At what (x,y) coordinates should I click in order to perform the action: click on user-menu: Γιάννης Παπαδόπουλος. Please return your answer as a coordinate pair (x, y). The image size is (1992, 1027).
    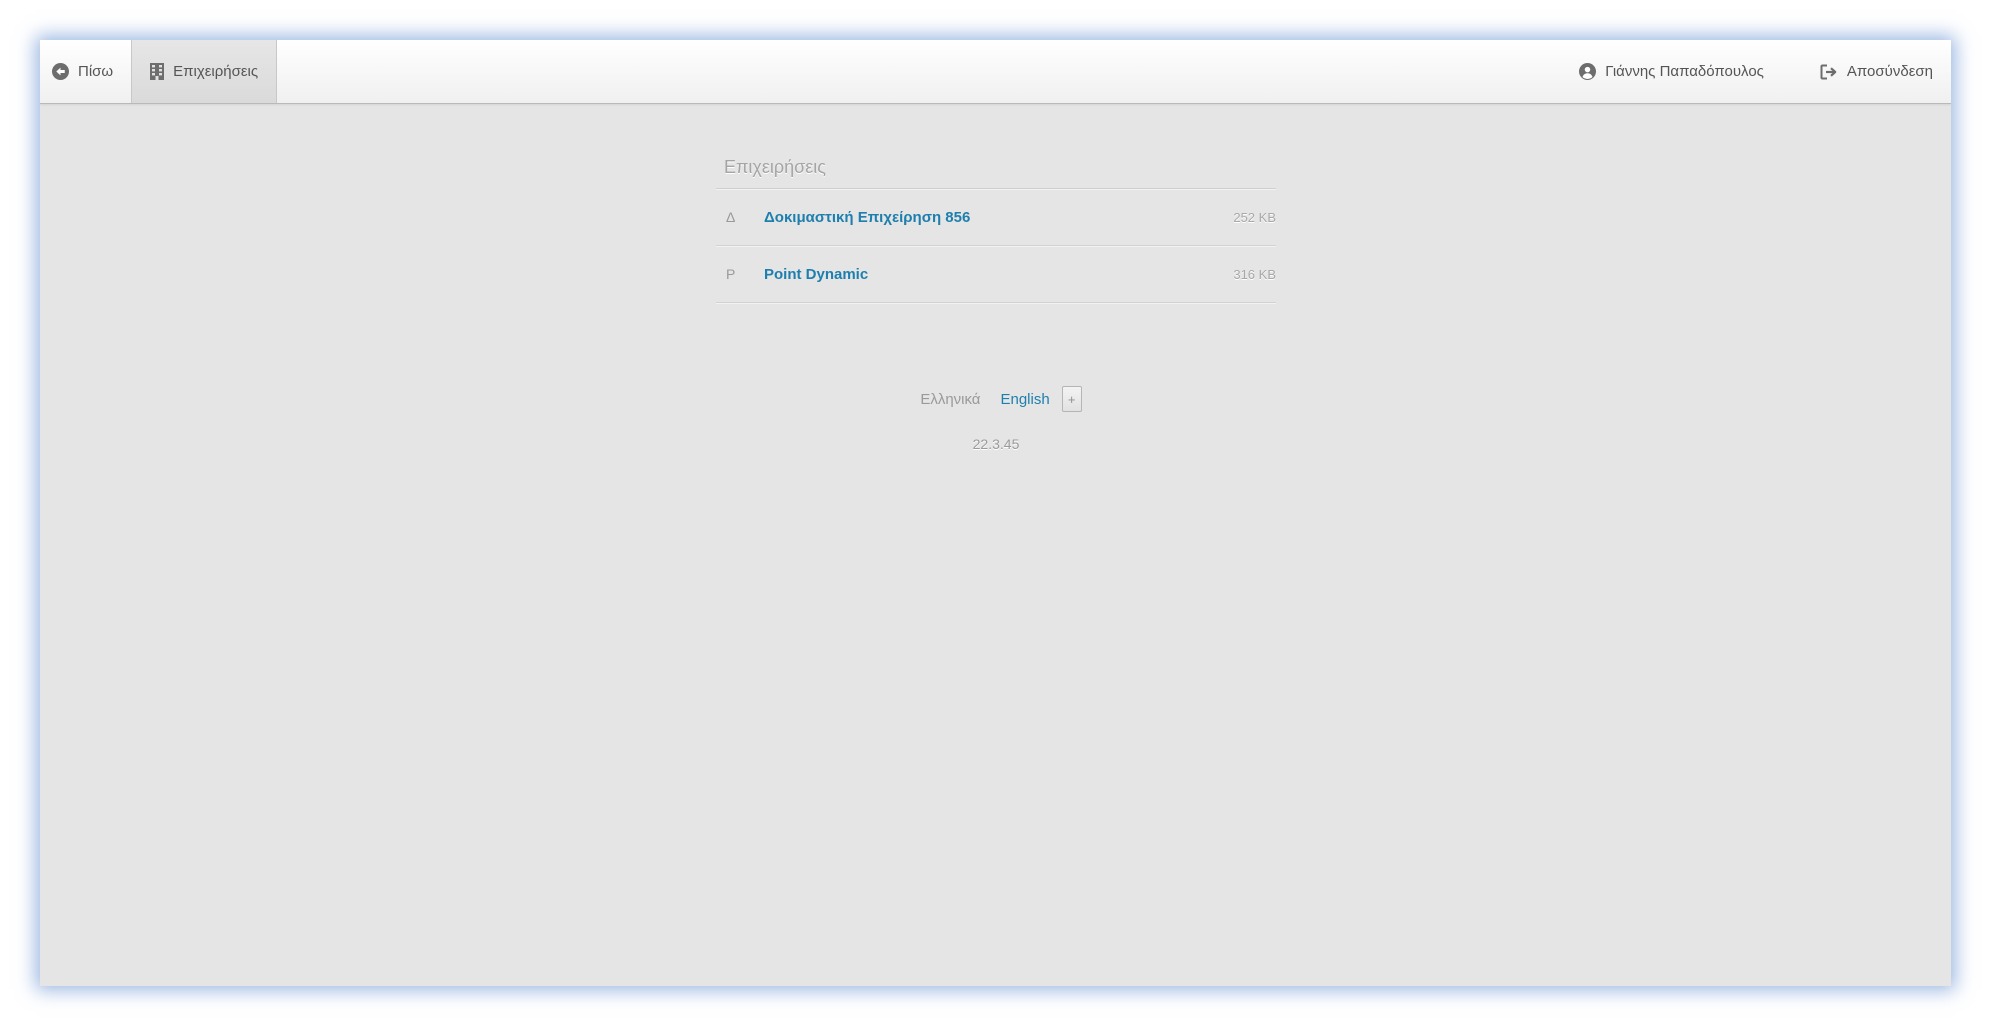
    Looking at the image, I should click on (1681, 71).